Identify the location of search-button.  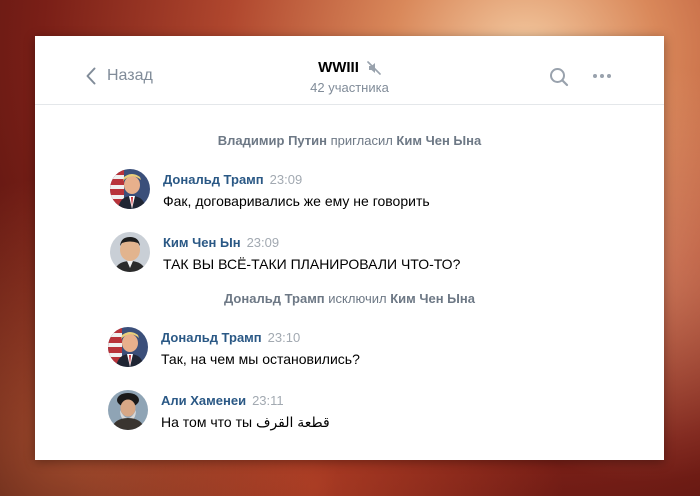
(559, 79).